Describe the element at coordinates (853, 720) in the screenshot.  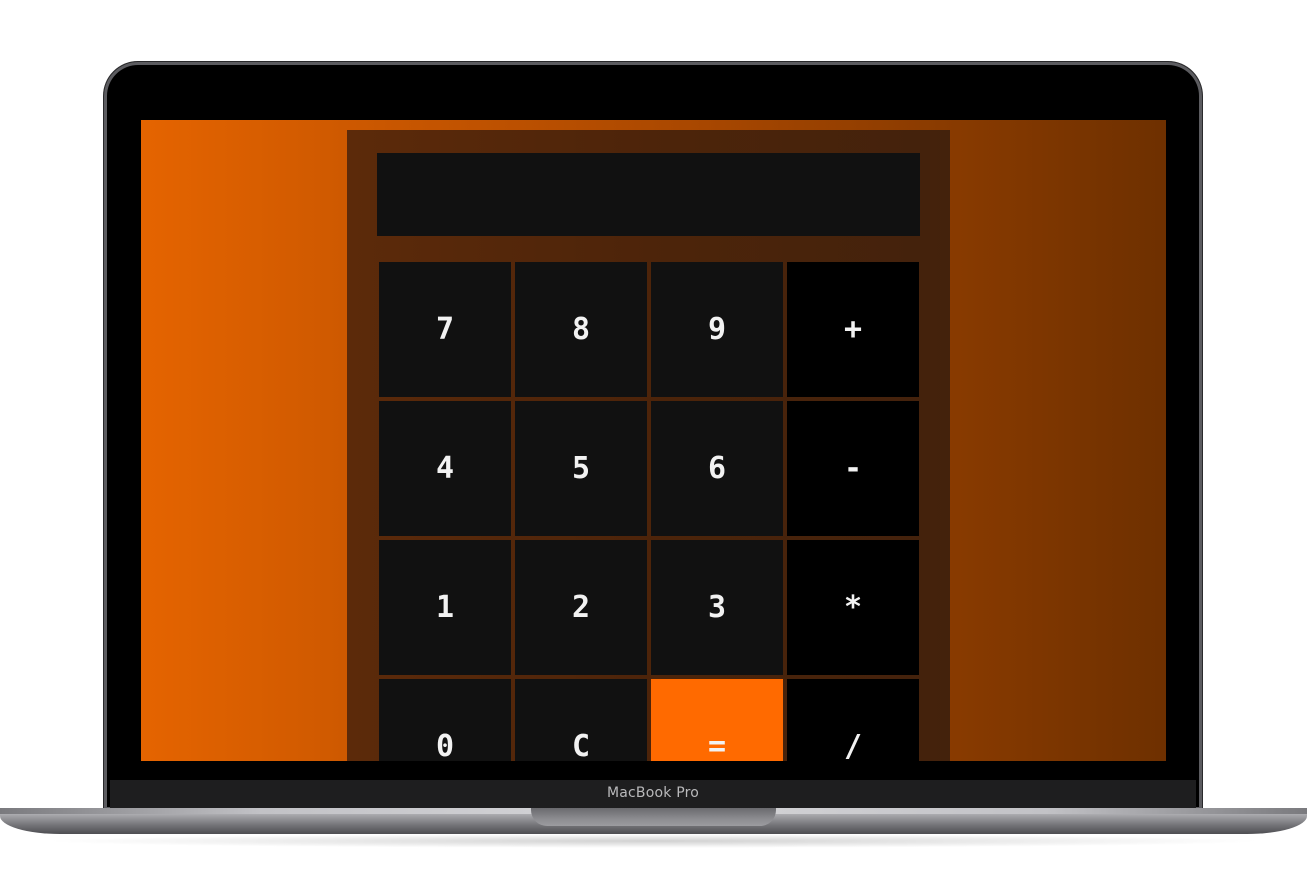
I see `key-divide: /` at that location.